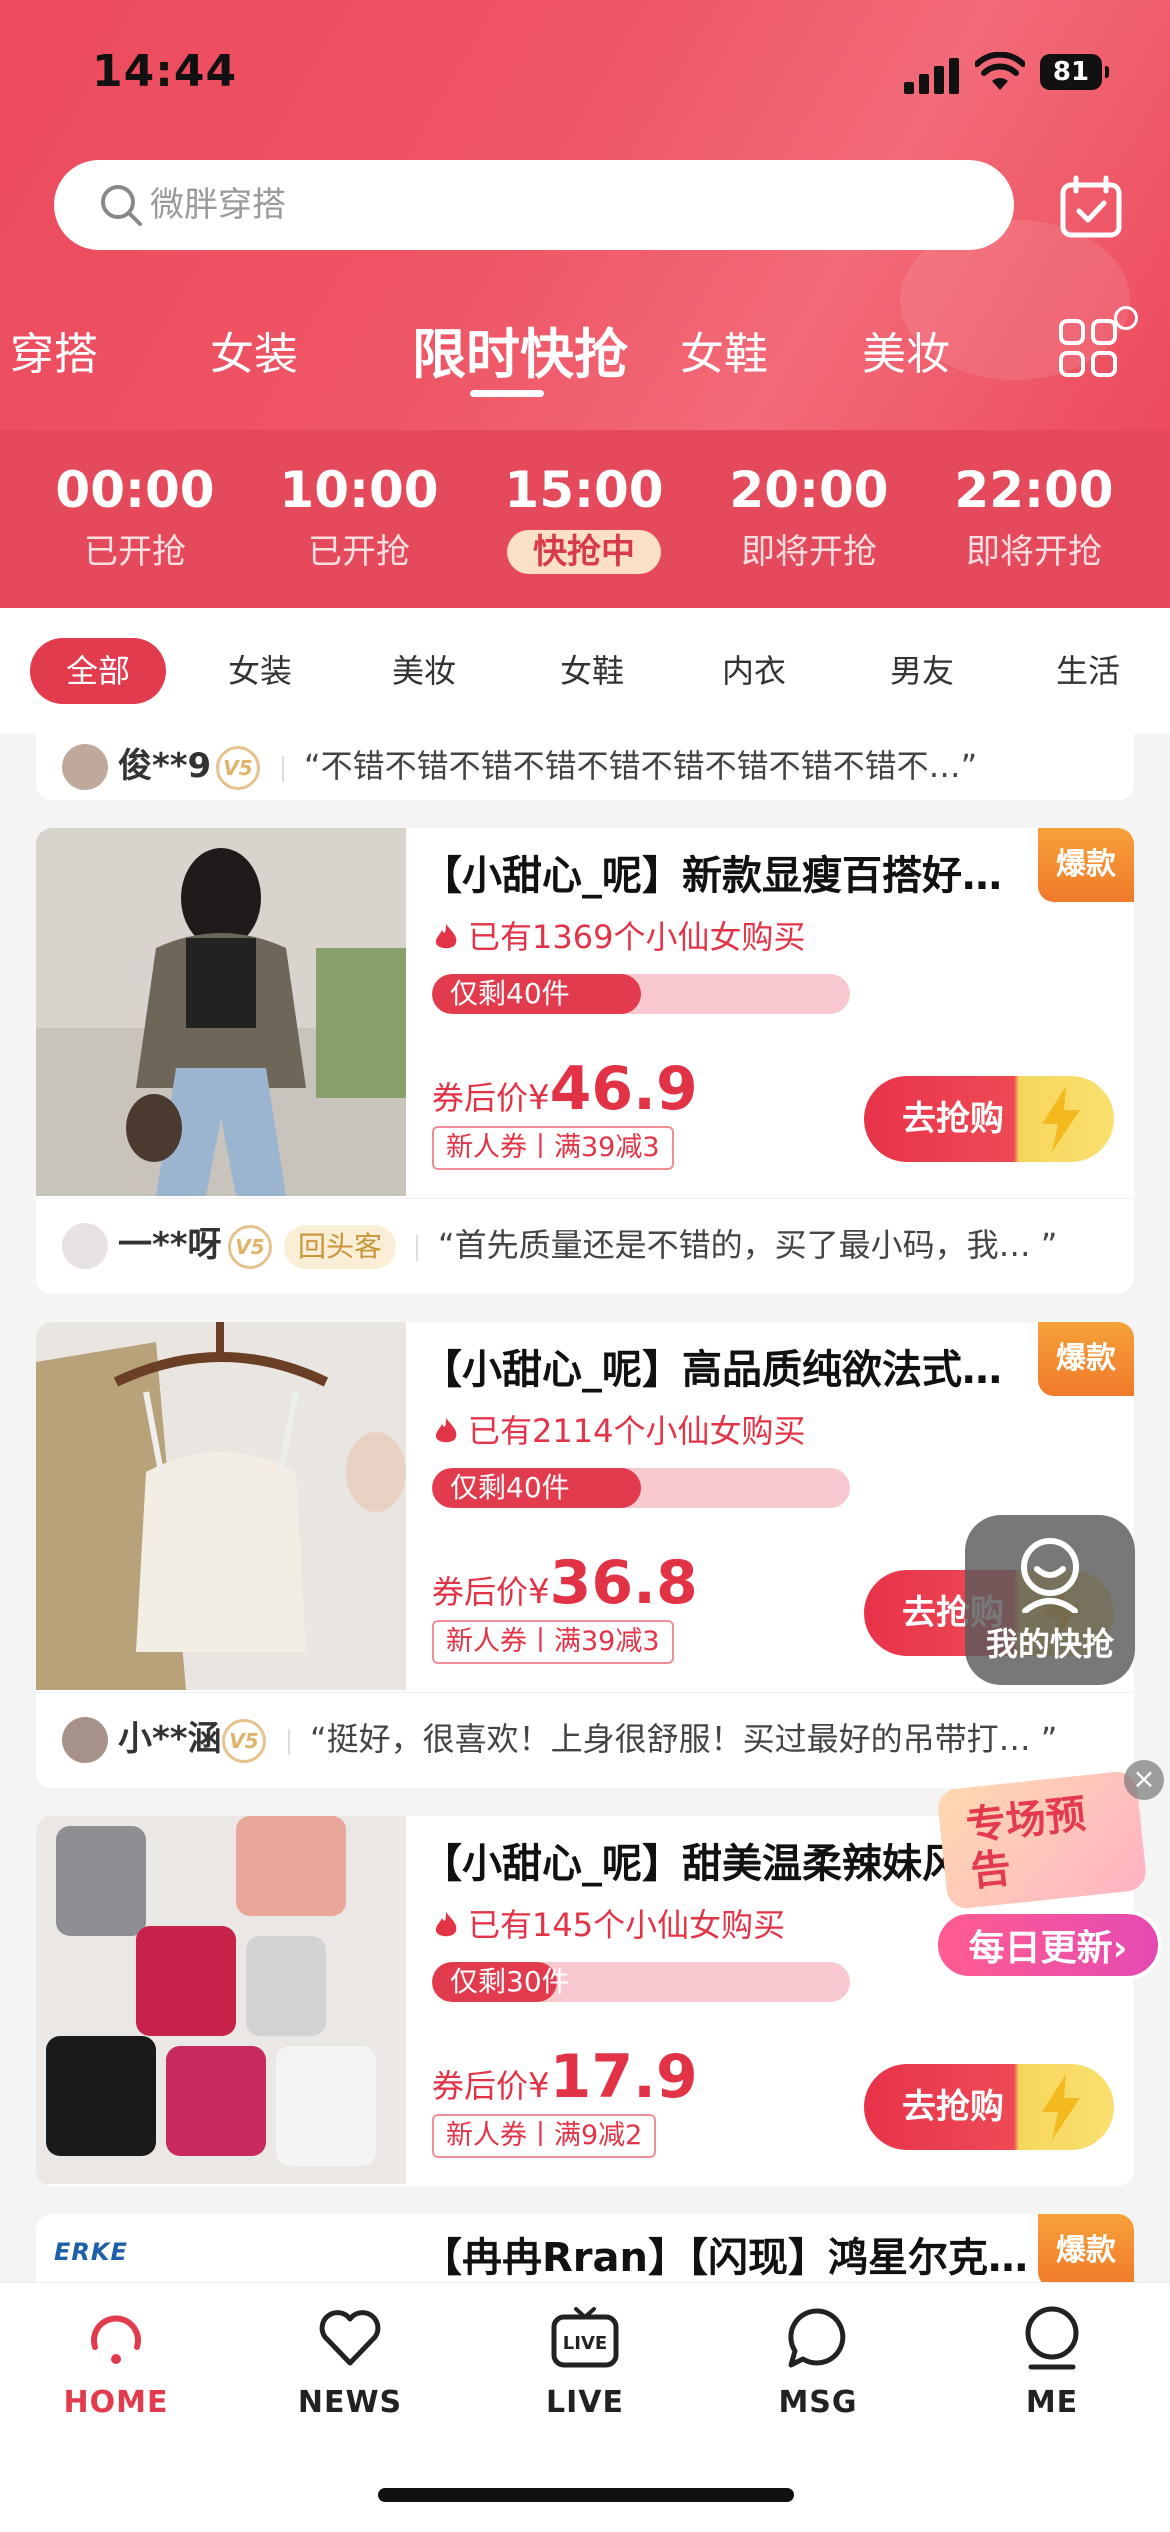 This screenshot has height=2532, width=1170. What do you see at coordinates (586, 2495) in the screenshot?
I see `home-indicator` at bounding box center [586, 2495].